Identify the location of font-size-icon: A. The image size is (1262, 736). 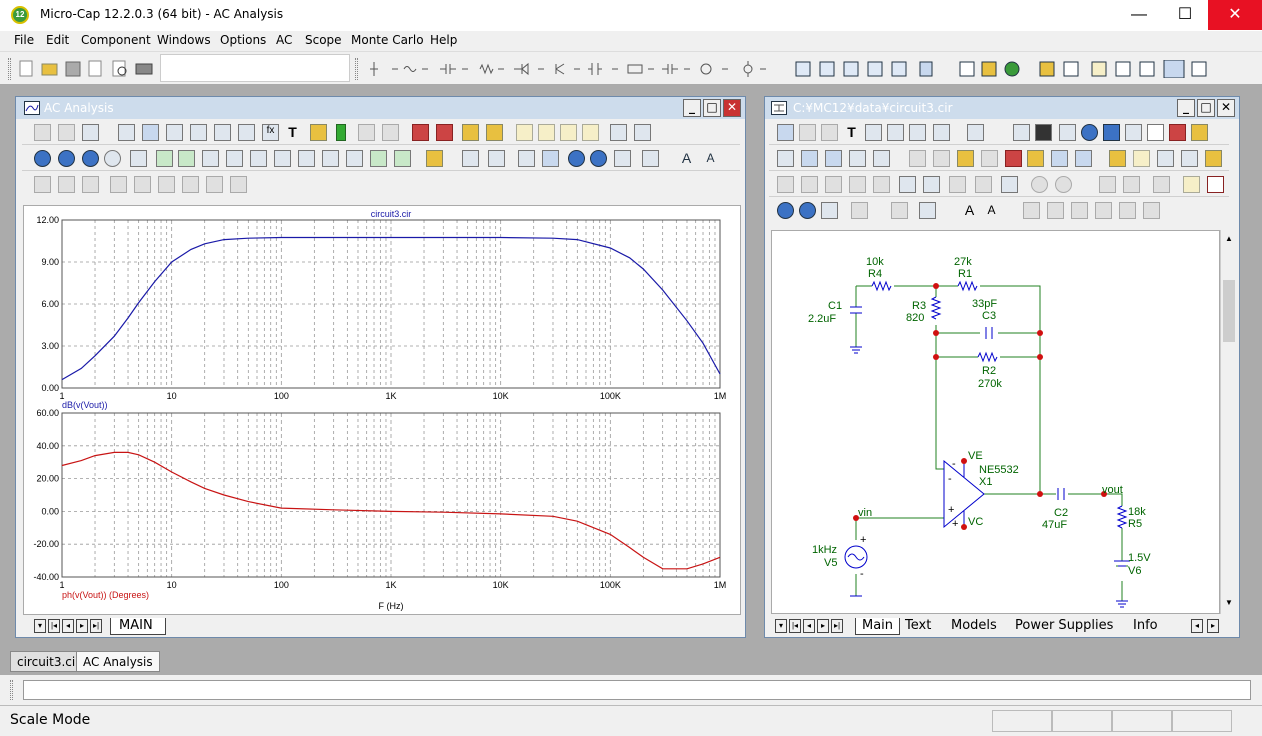
(710, 158).